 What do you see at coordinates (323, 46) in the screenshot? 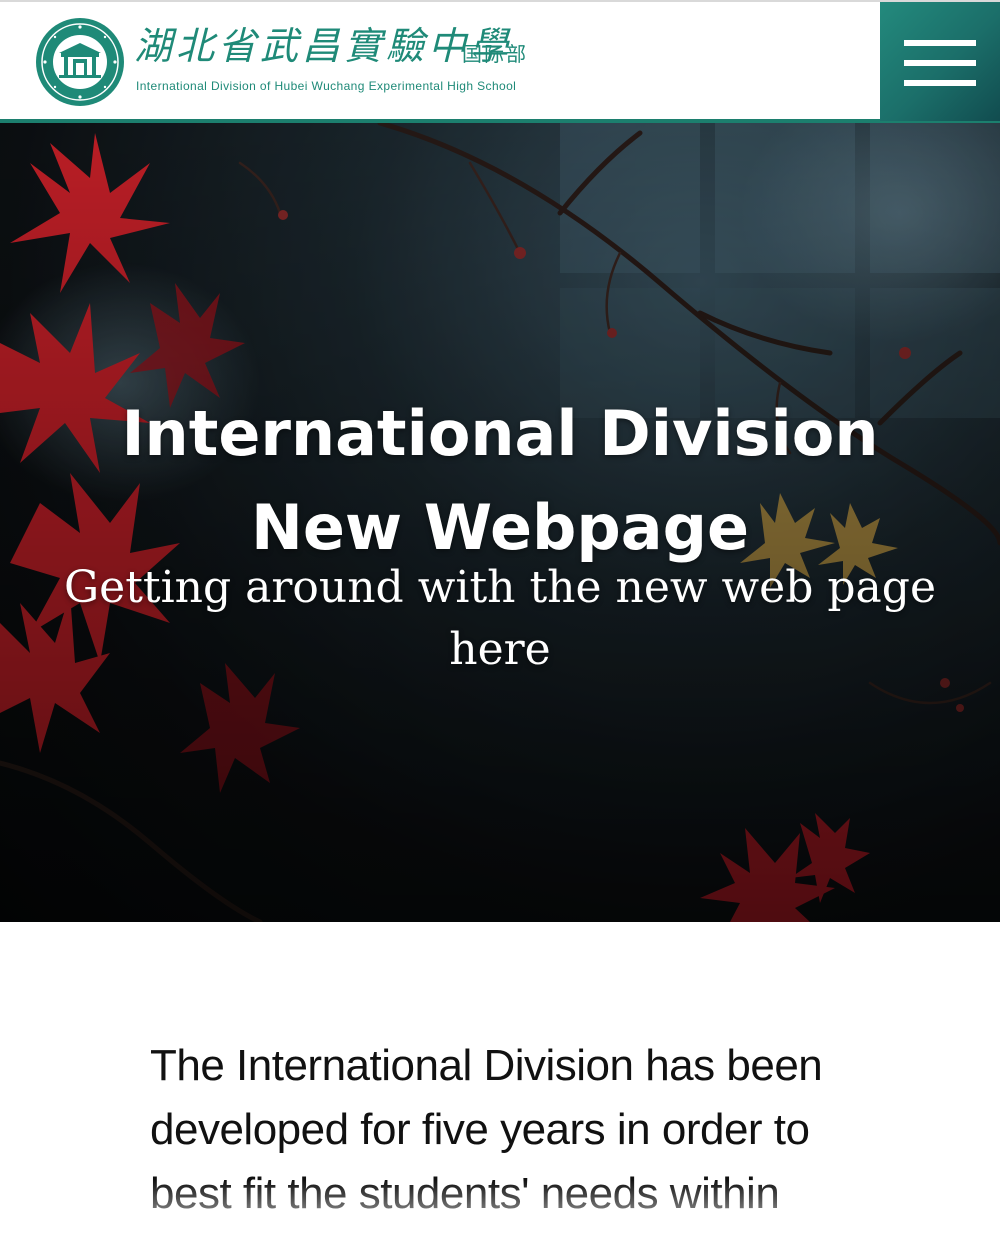
I see `logo-chinese-name: 湖北省武昌實驗中學` at bounding box center [323, 46].